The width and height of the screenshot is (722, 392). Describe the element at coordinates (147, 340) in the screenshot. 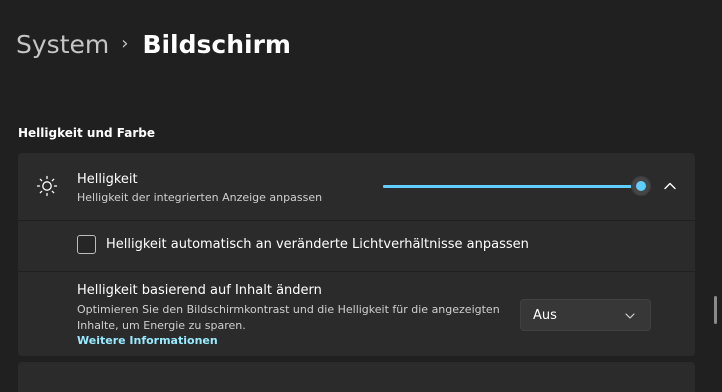

I see `learn-more-link: Weitere Informationen` at that location.